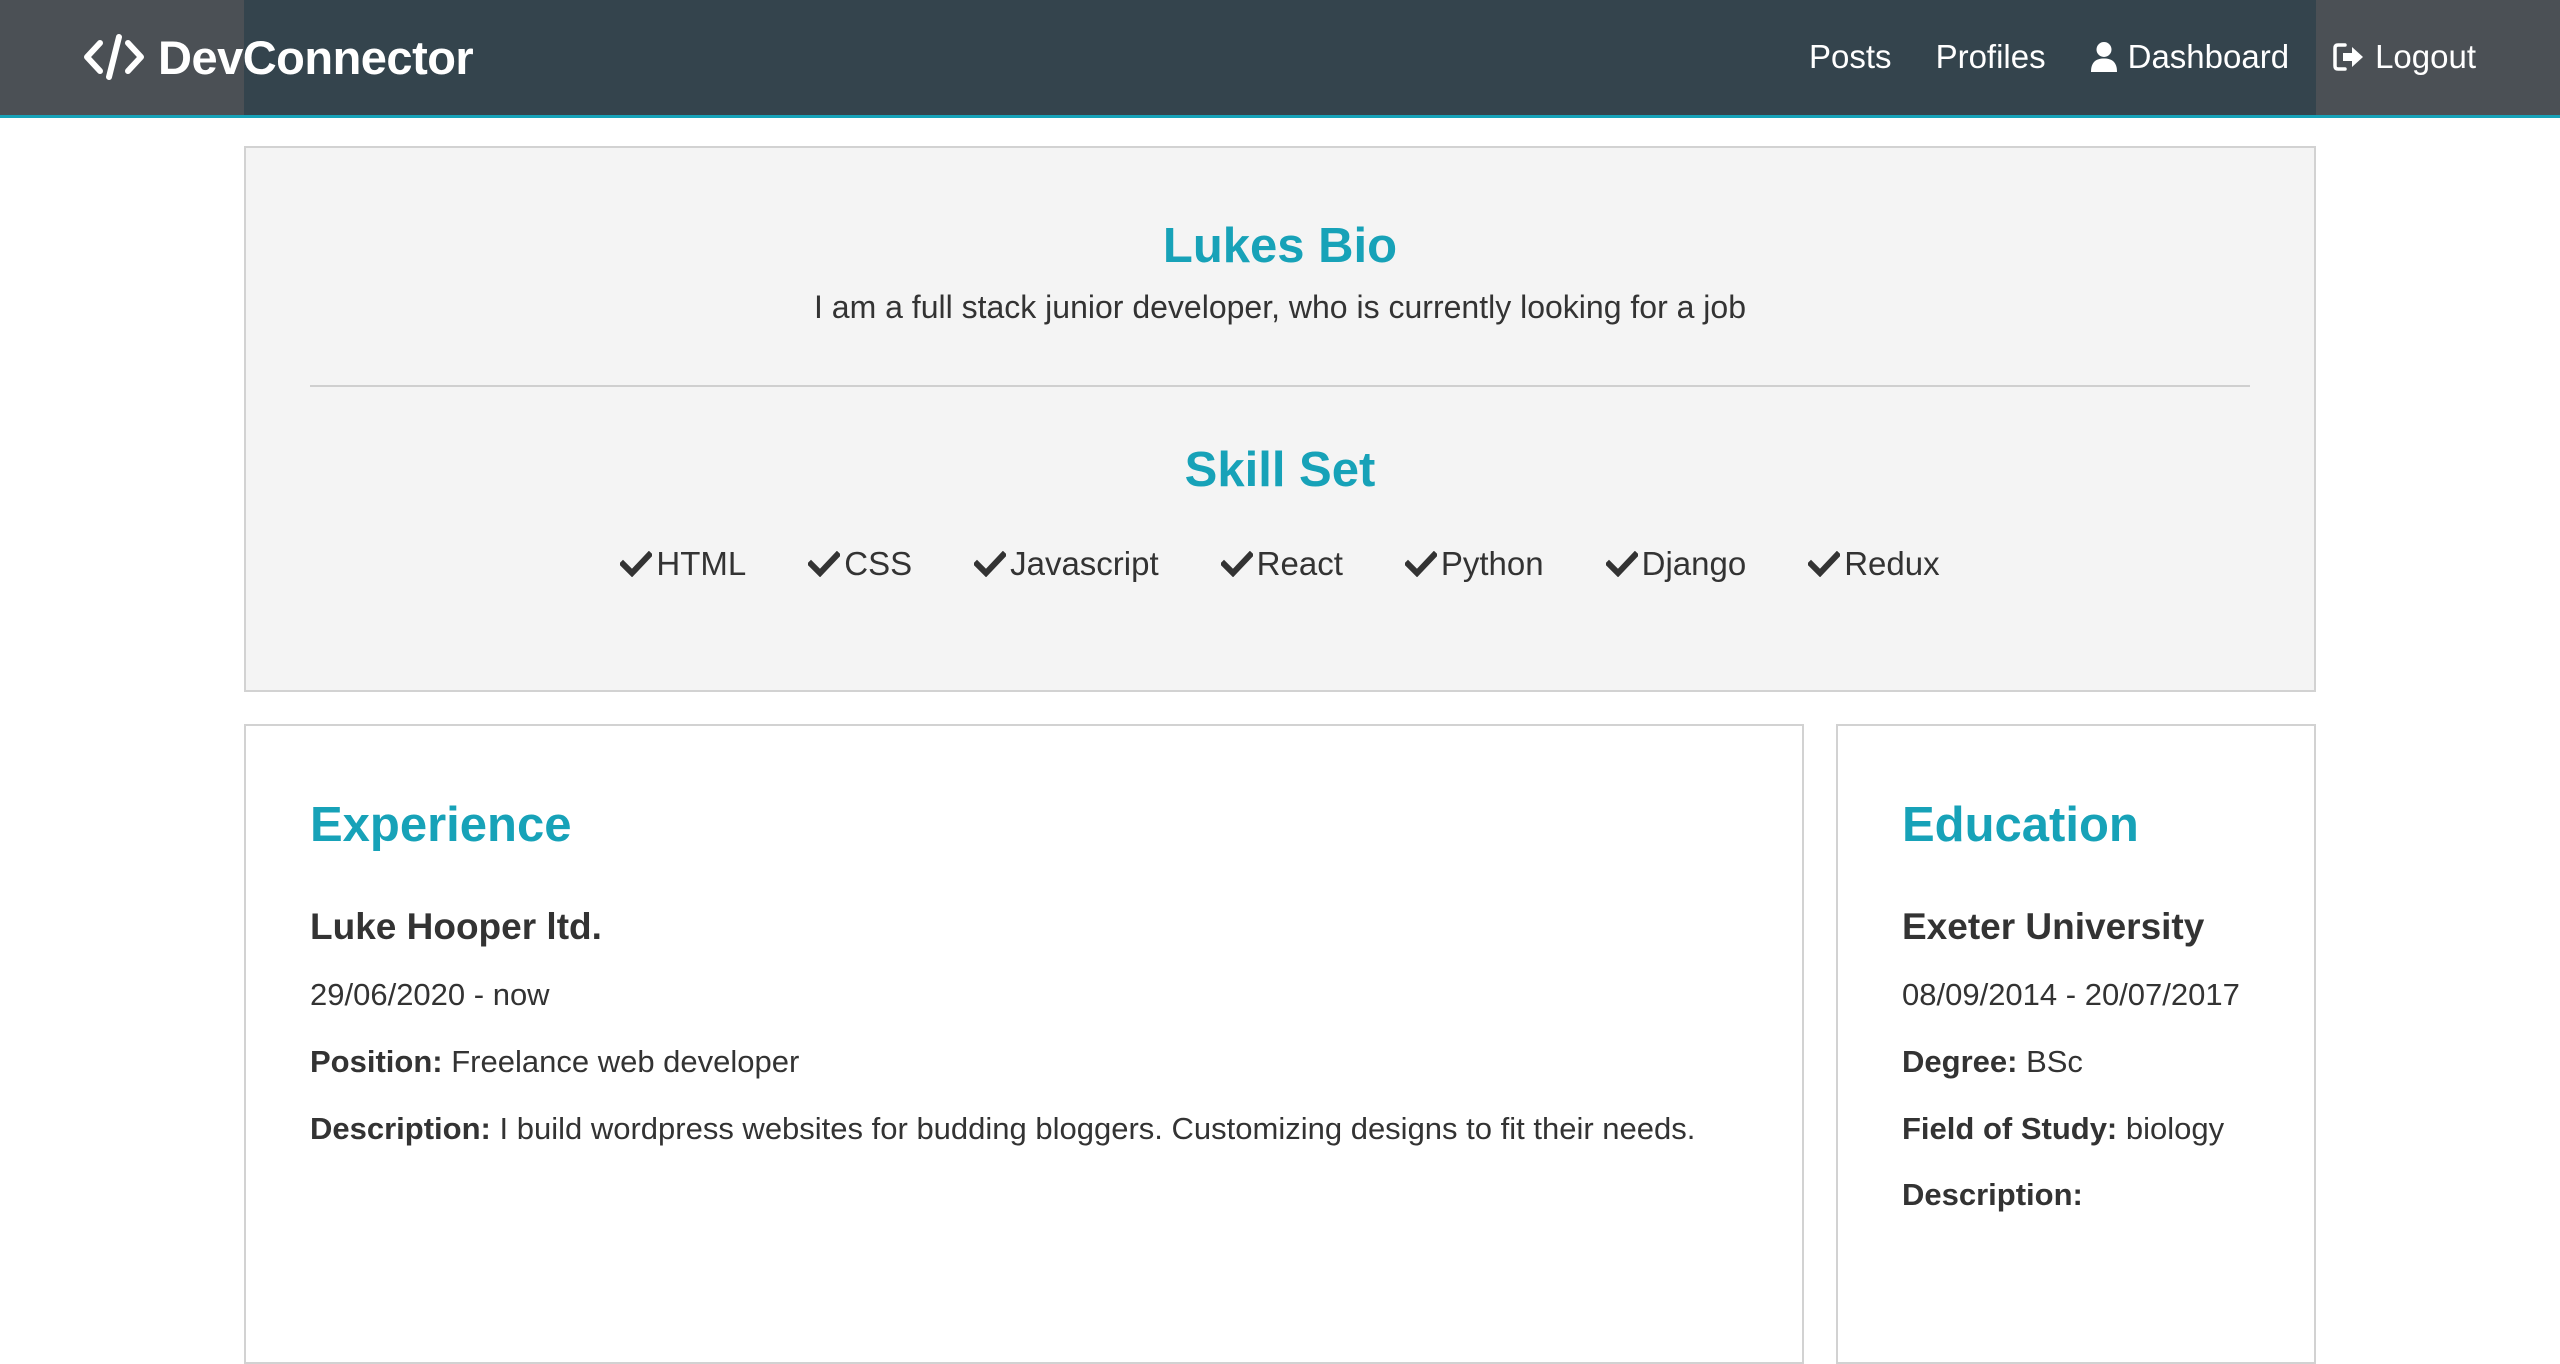  I want to click on experience-heading: Experience, so click(441, 825).